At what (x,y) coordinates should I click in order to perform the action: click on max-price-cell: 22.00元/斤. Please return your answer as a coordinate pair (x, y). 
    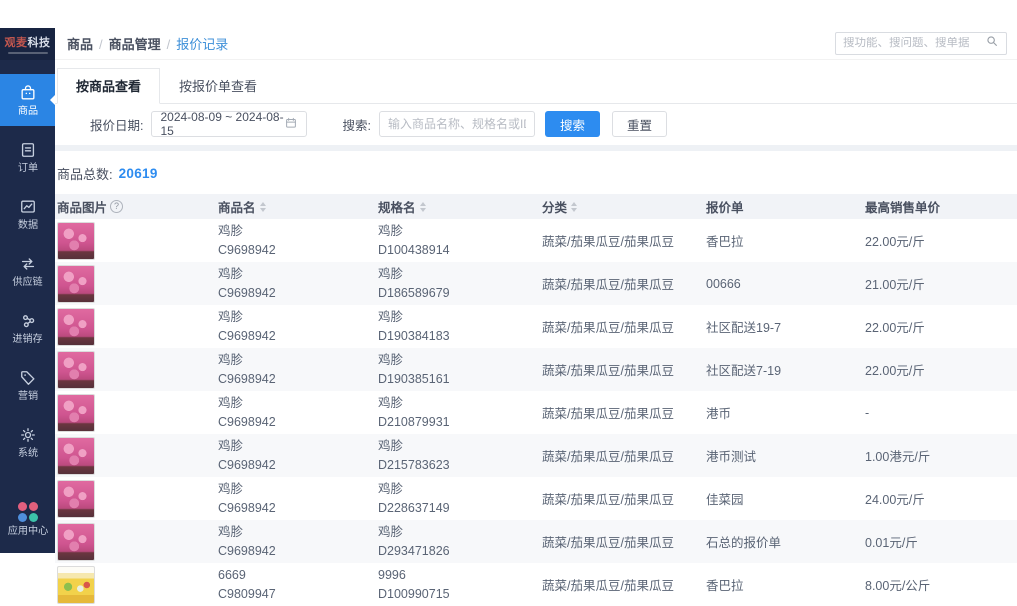
    Looking at the image, I should click on (895, 242).